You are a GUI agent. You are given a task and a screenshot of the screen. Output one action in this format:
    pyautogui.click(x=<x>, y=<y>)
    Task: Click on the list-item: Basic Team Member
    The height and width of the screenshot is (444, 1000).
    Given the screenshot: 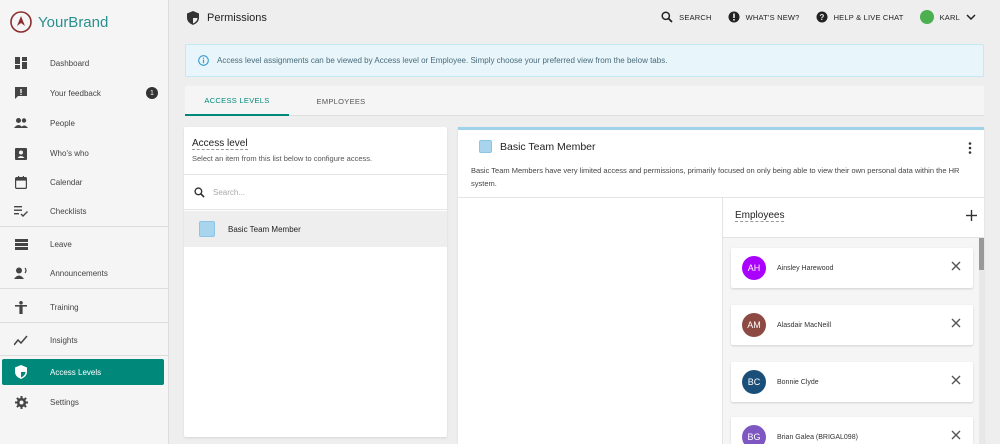 What is the action you would take?
    pyautogui.click(x=315, y=229)
    